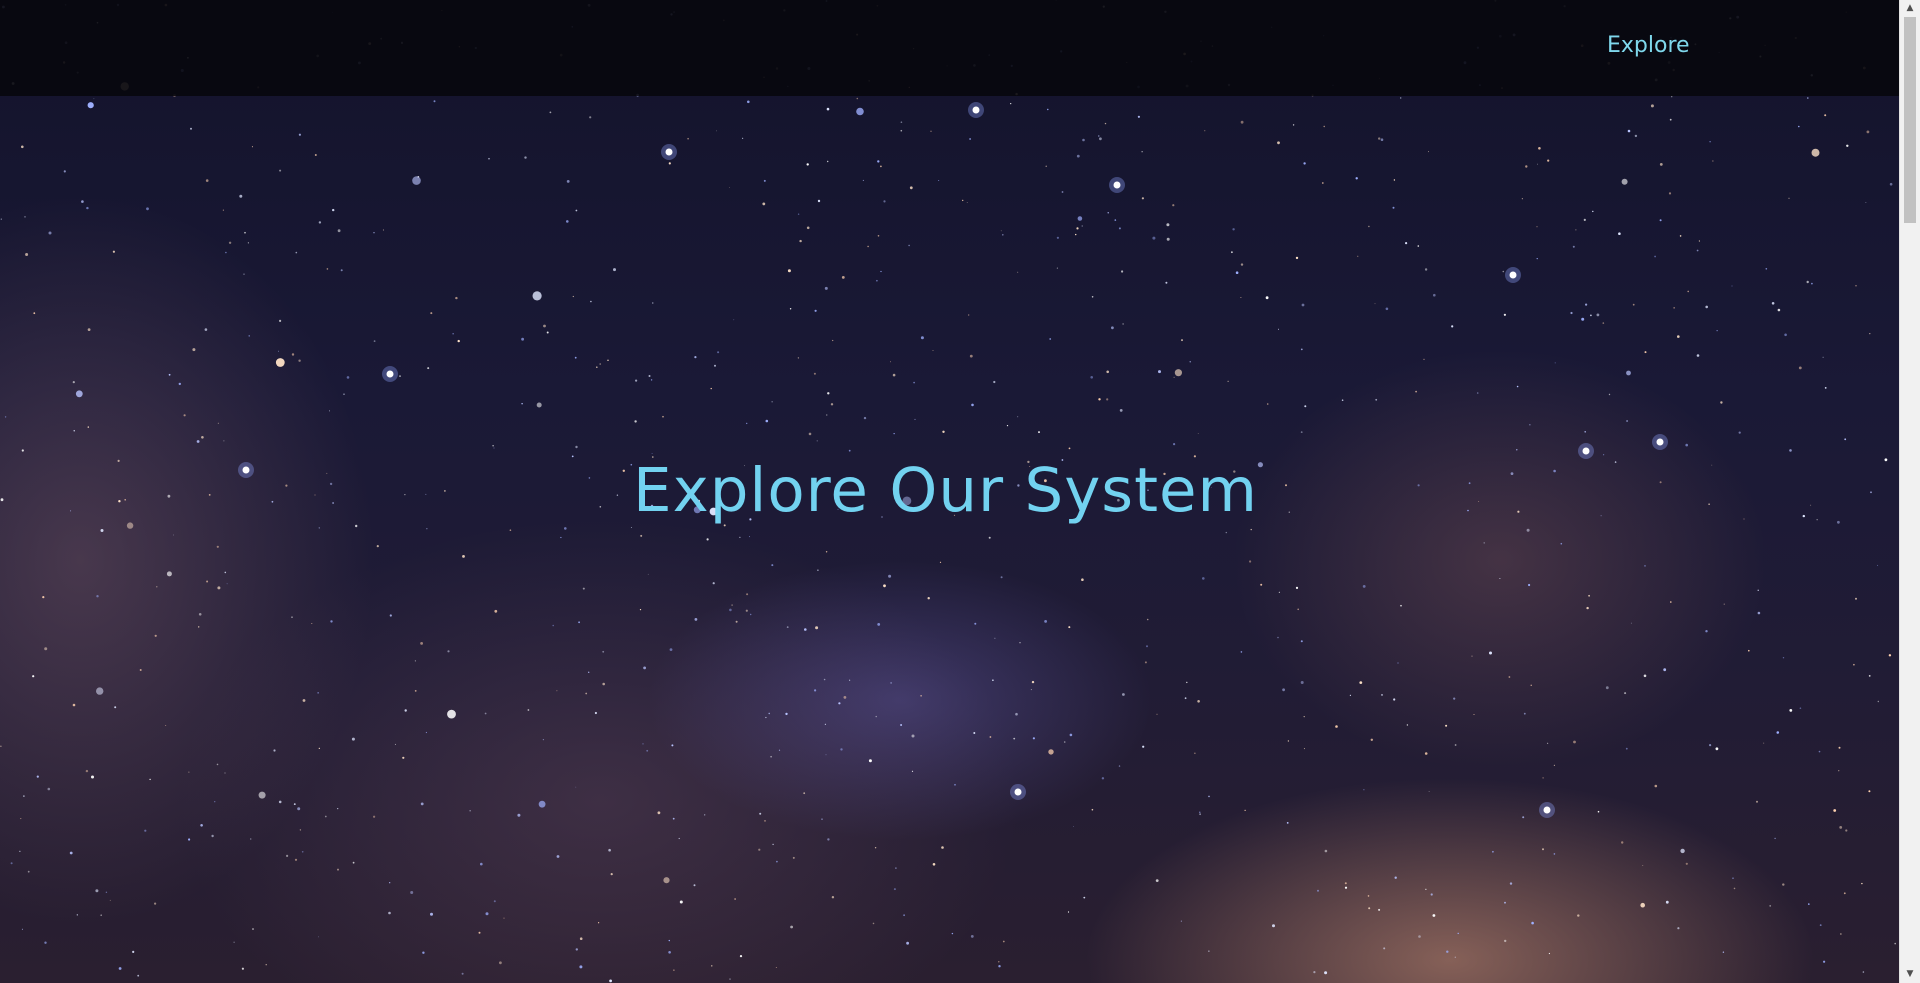 The height and width of the screenshot is (983, 1920). What do you see at coordinates (1909, 491) in the screenshot?
I see `vertical-scrollbar: ▲ ▼` at bounding box center [1909, 491].